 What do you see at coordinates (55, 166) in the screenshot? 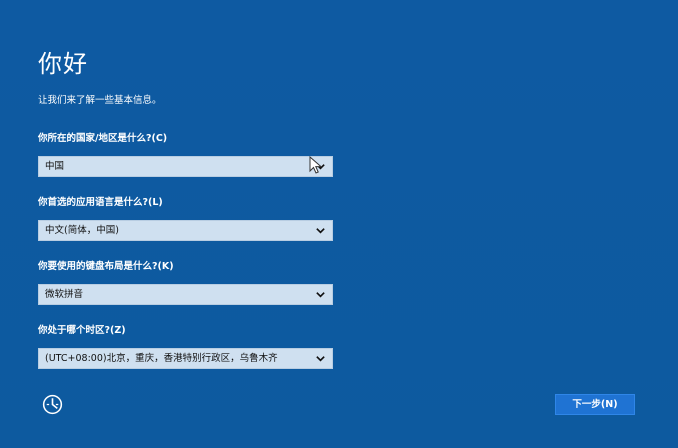
I see `country-region-value: 中国` at bounding box center [55, 166].